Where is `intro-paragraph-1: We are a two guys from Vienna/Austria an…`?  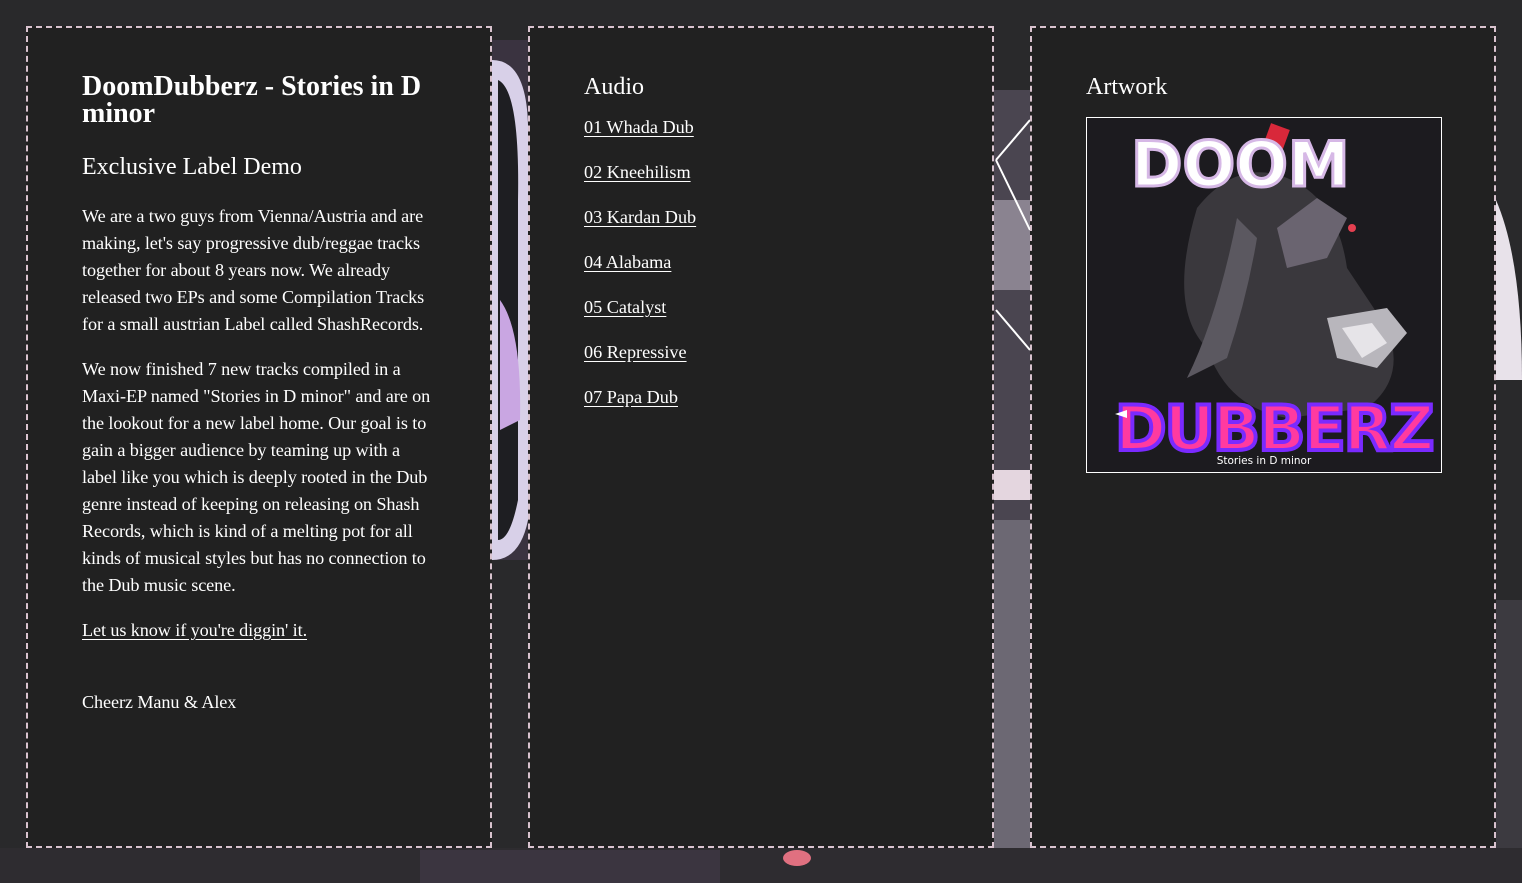 intro-paragraph-1: We are a two guys from Vienna/Austria an… is located at coordinates (253, 270).